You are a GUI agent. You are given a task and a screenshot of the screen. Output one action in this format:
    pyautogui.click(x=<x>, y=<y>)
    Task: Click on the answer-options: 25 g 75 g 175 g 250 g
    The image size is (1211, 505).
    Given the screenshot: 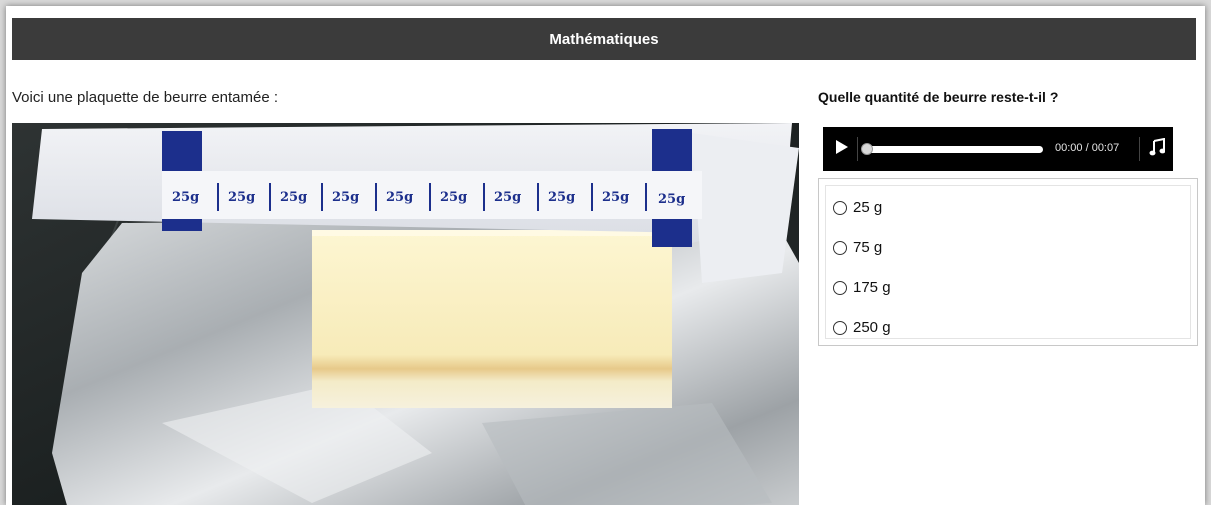 What is the action you would take?
    pyautogui.click(x=1008, y=262)
    